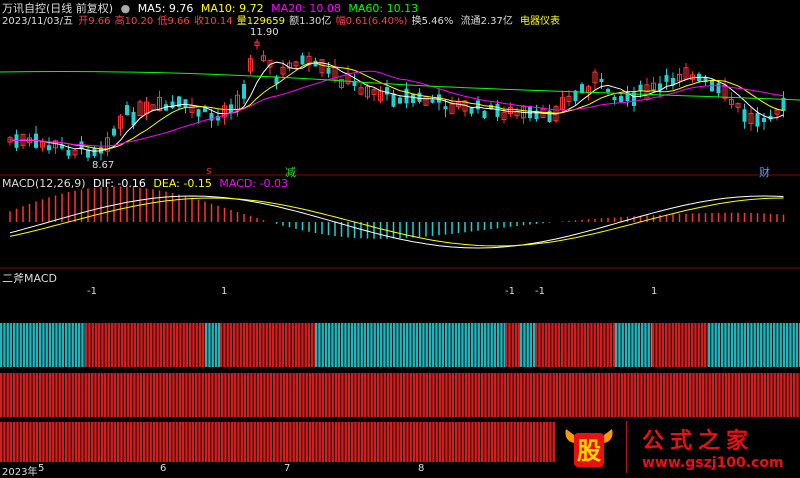 This screenshot has height=478, width=800. I want to click on erfu-macd-title: 二斧MACD, so click(29, 278).